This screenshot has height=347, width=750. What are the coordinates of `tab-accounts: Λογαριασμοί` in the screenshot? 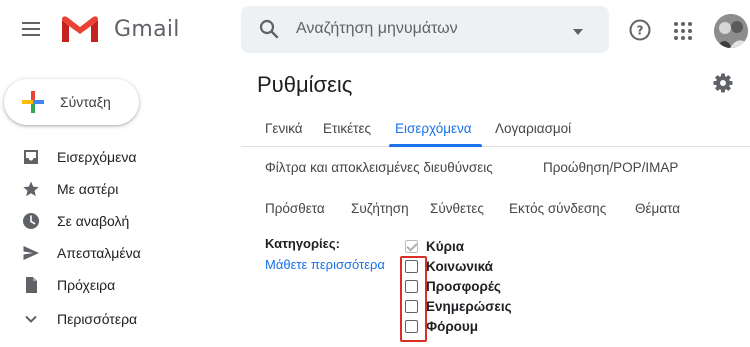 It's located at (533, 128).